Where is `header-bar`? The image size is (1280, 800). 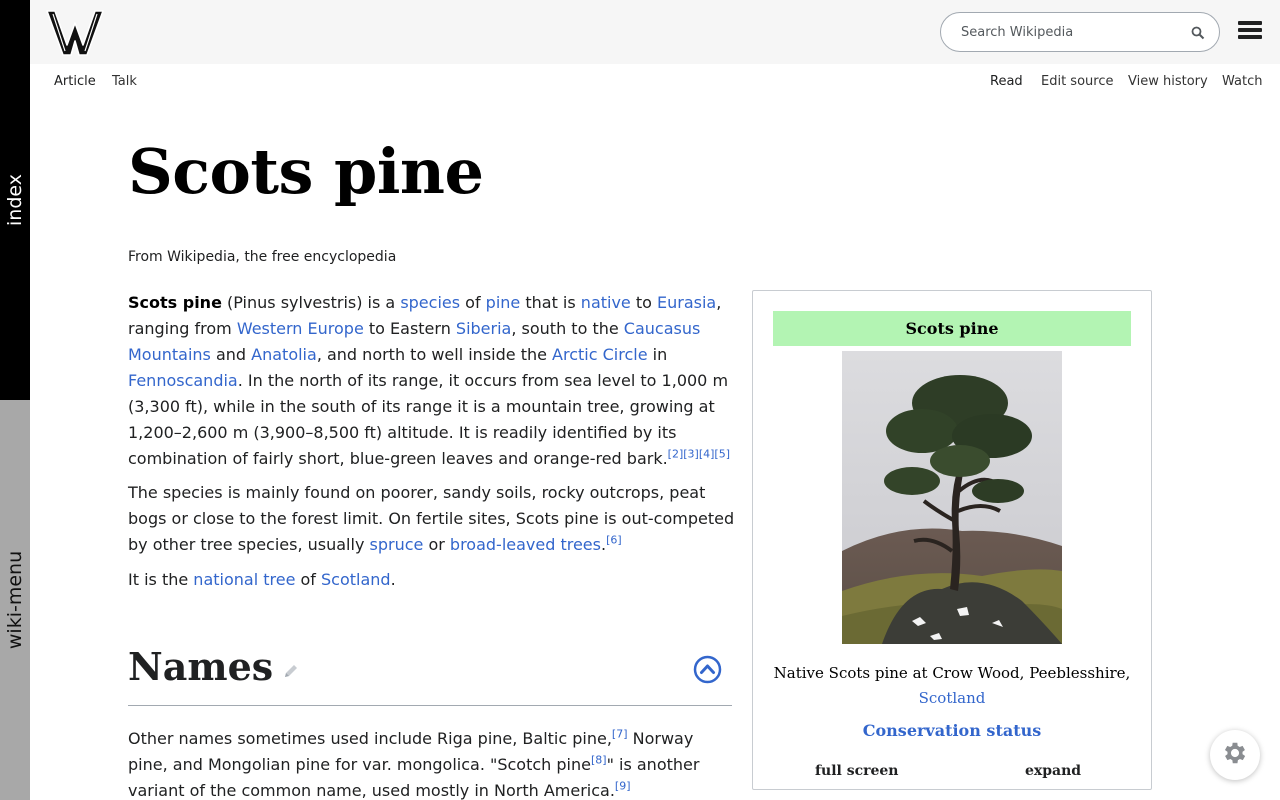 header-bar is located at coordinates (655, 32).